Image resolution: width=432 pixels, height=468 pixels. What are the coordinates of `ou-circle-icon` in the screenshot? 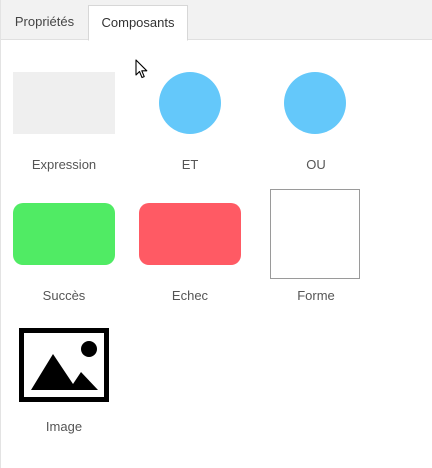 It's located at (315, 103).